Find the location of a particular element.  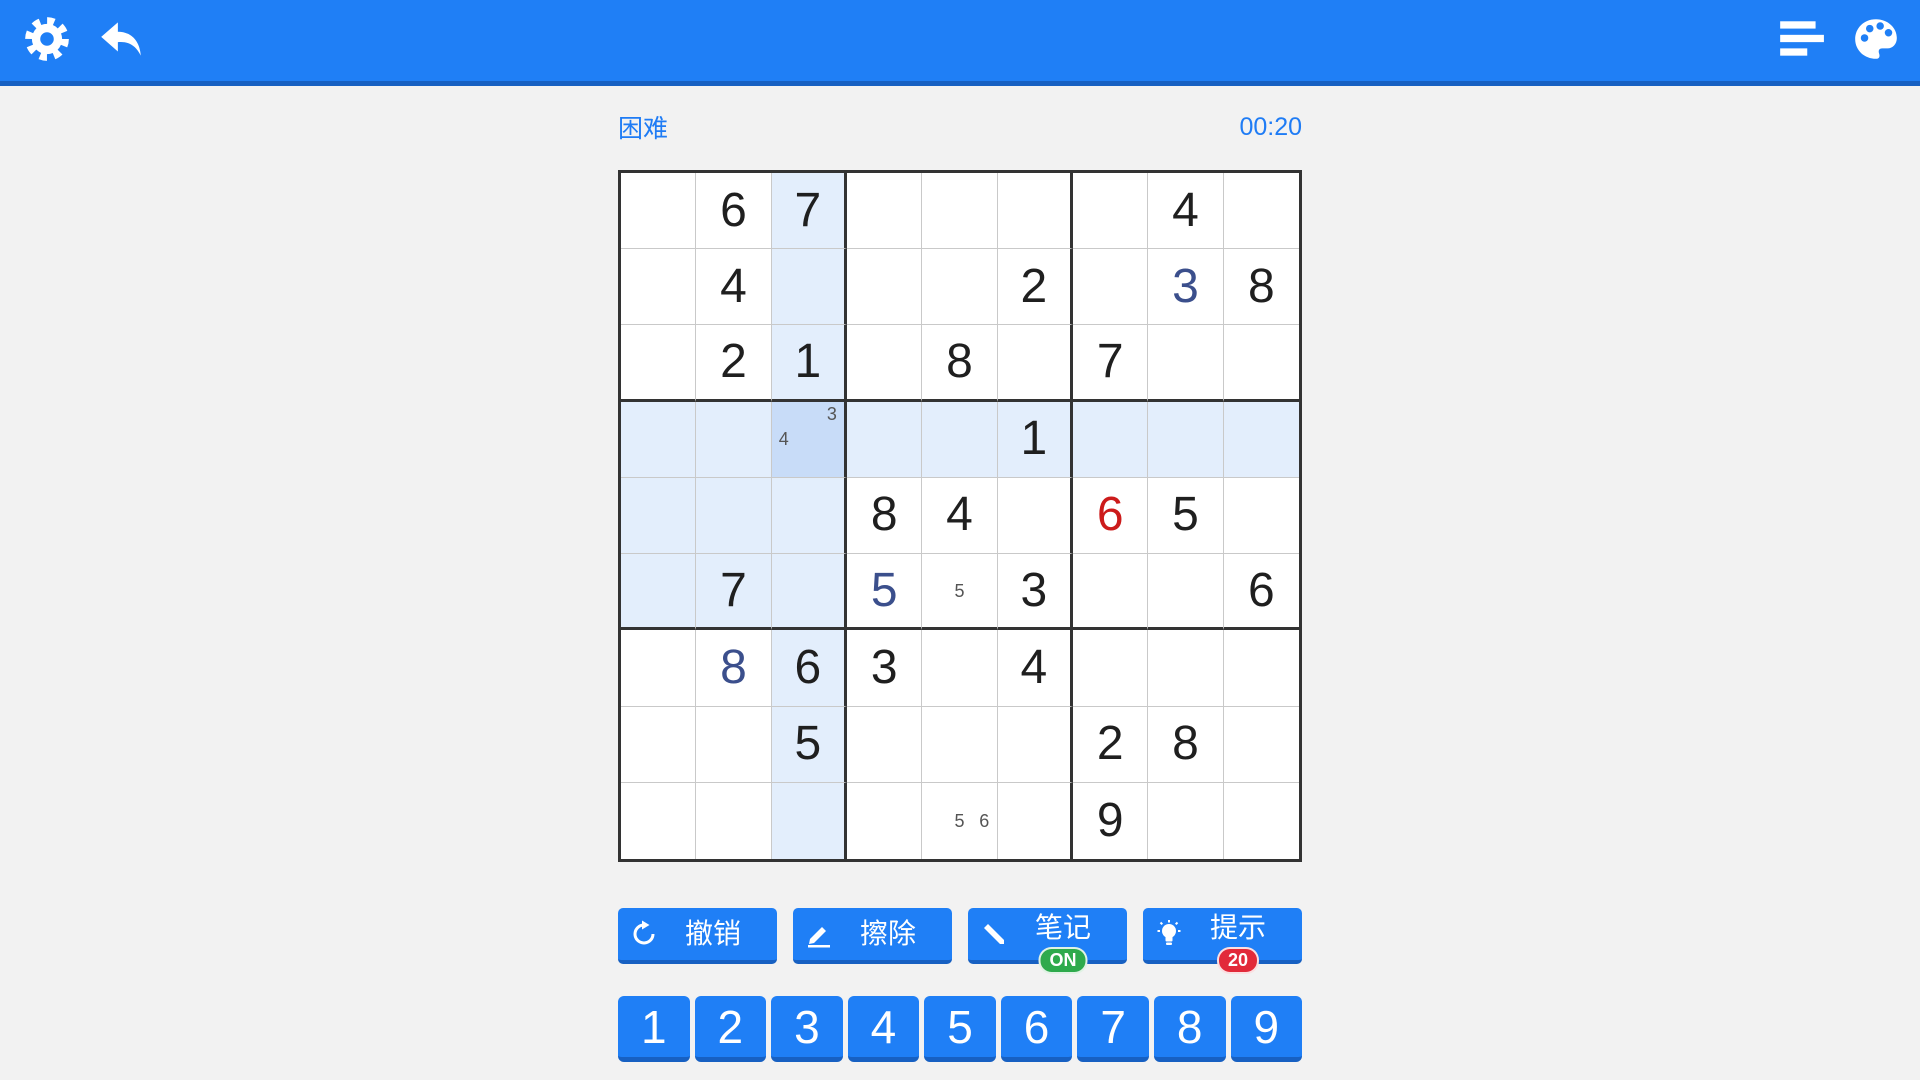

back-button is located at coordinates (121, 39).